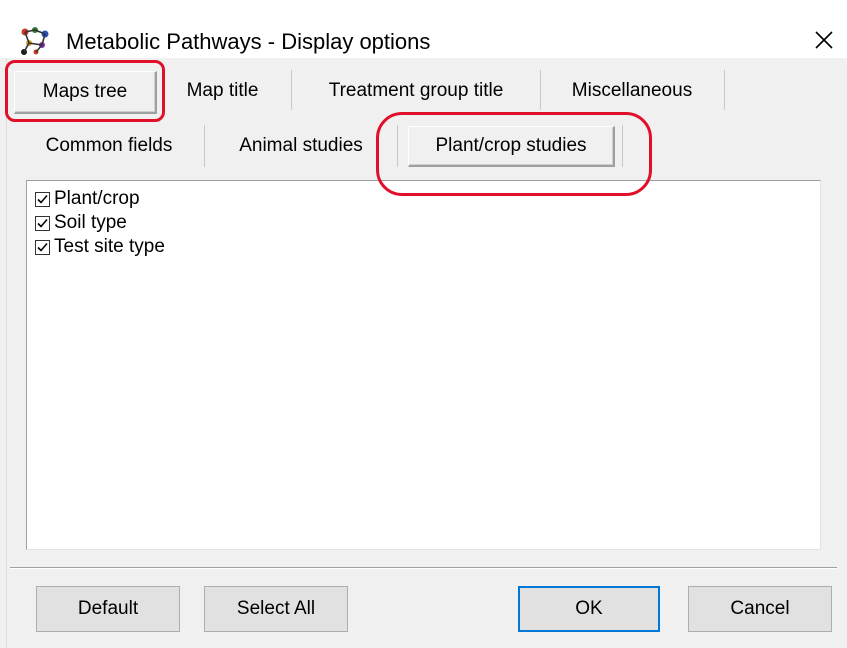  Describe the element at coordinates (85, 92) in the screenshot. I see `tab-maps-tree: Maps tree` at that location.